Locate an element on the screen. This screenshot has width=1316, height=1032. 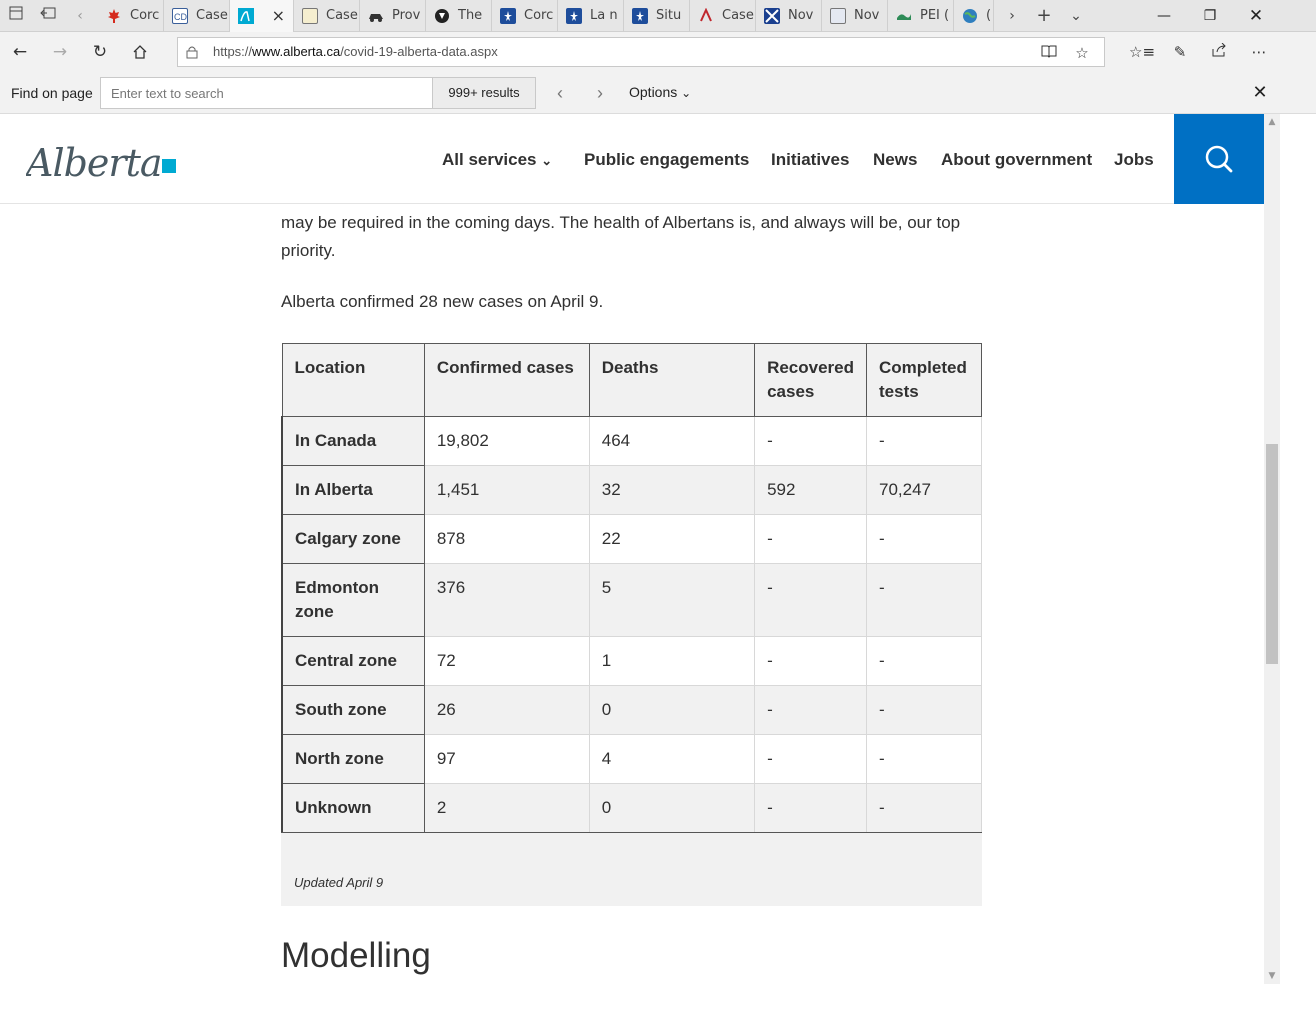
lock-icon is located at coordinates (193, 52).